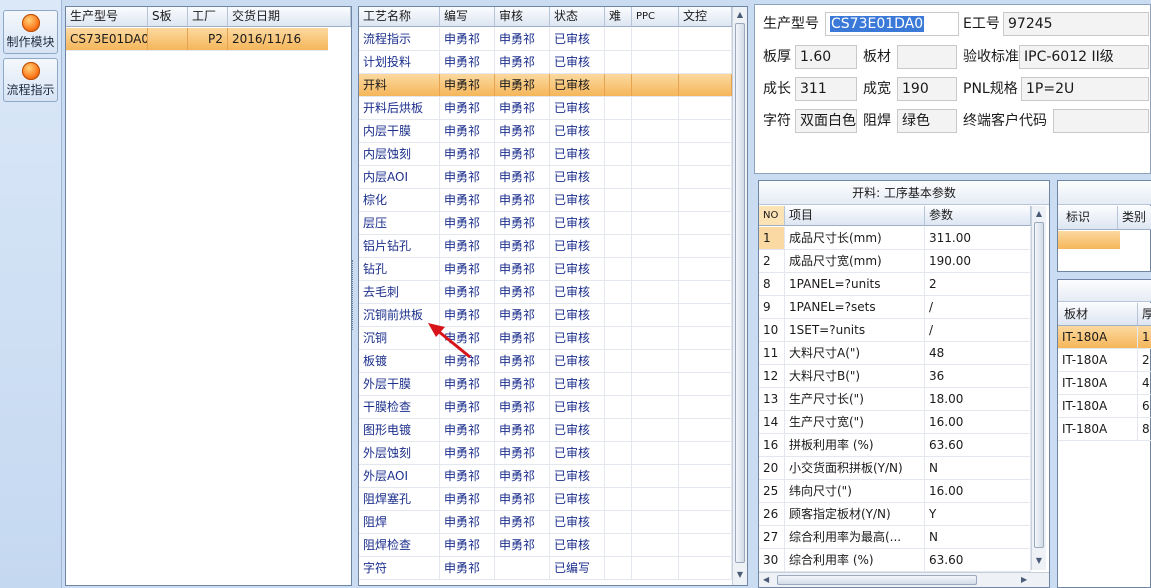 This screenshot has height=588, width=1151. What do you see at coordinates (618, 16) in the screenshot?
I see `col-difficulty: 难` at bounding box center [618, 16].